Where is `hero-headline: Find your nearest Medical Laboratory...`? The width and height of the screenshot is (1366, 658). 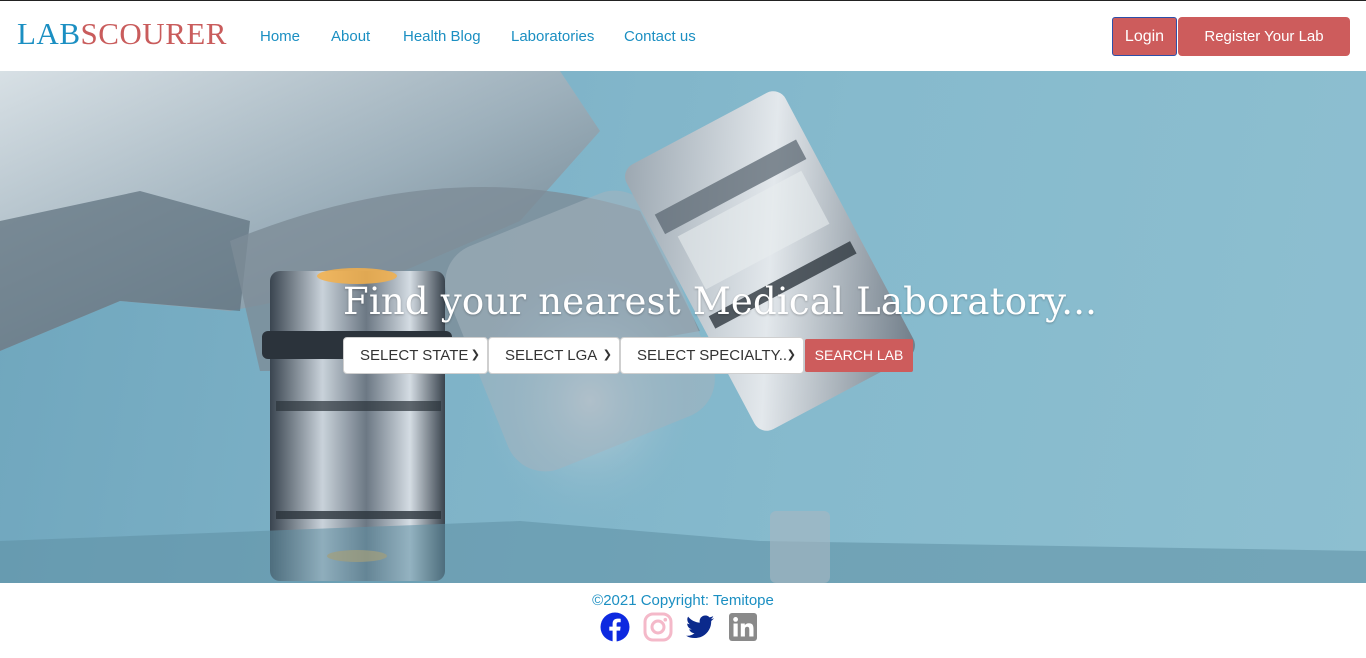 hero-headline: Find your nearest Medical Laboratory... is located at coordinates (720, 301).